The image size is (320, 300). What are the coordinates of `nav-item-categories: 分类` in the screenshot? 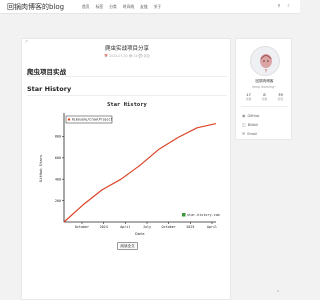 It's located at (113, 7).